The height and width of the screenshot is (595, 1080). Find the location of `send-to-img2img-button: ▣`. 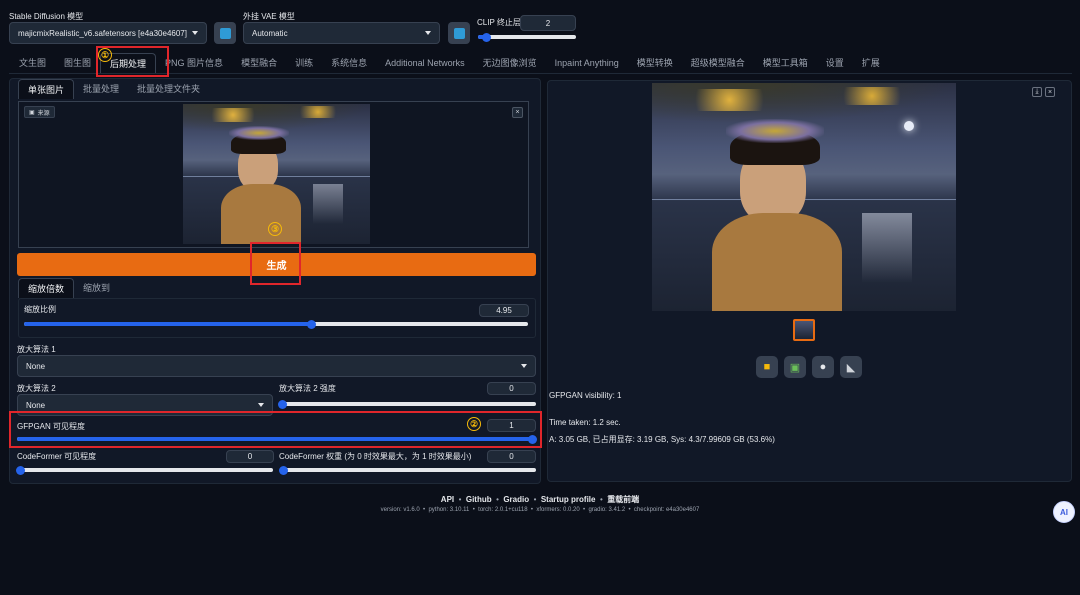

send-to-img2img-button: ▣ is located at coordinates (795, 367).